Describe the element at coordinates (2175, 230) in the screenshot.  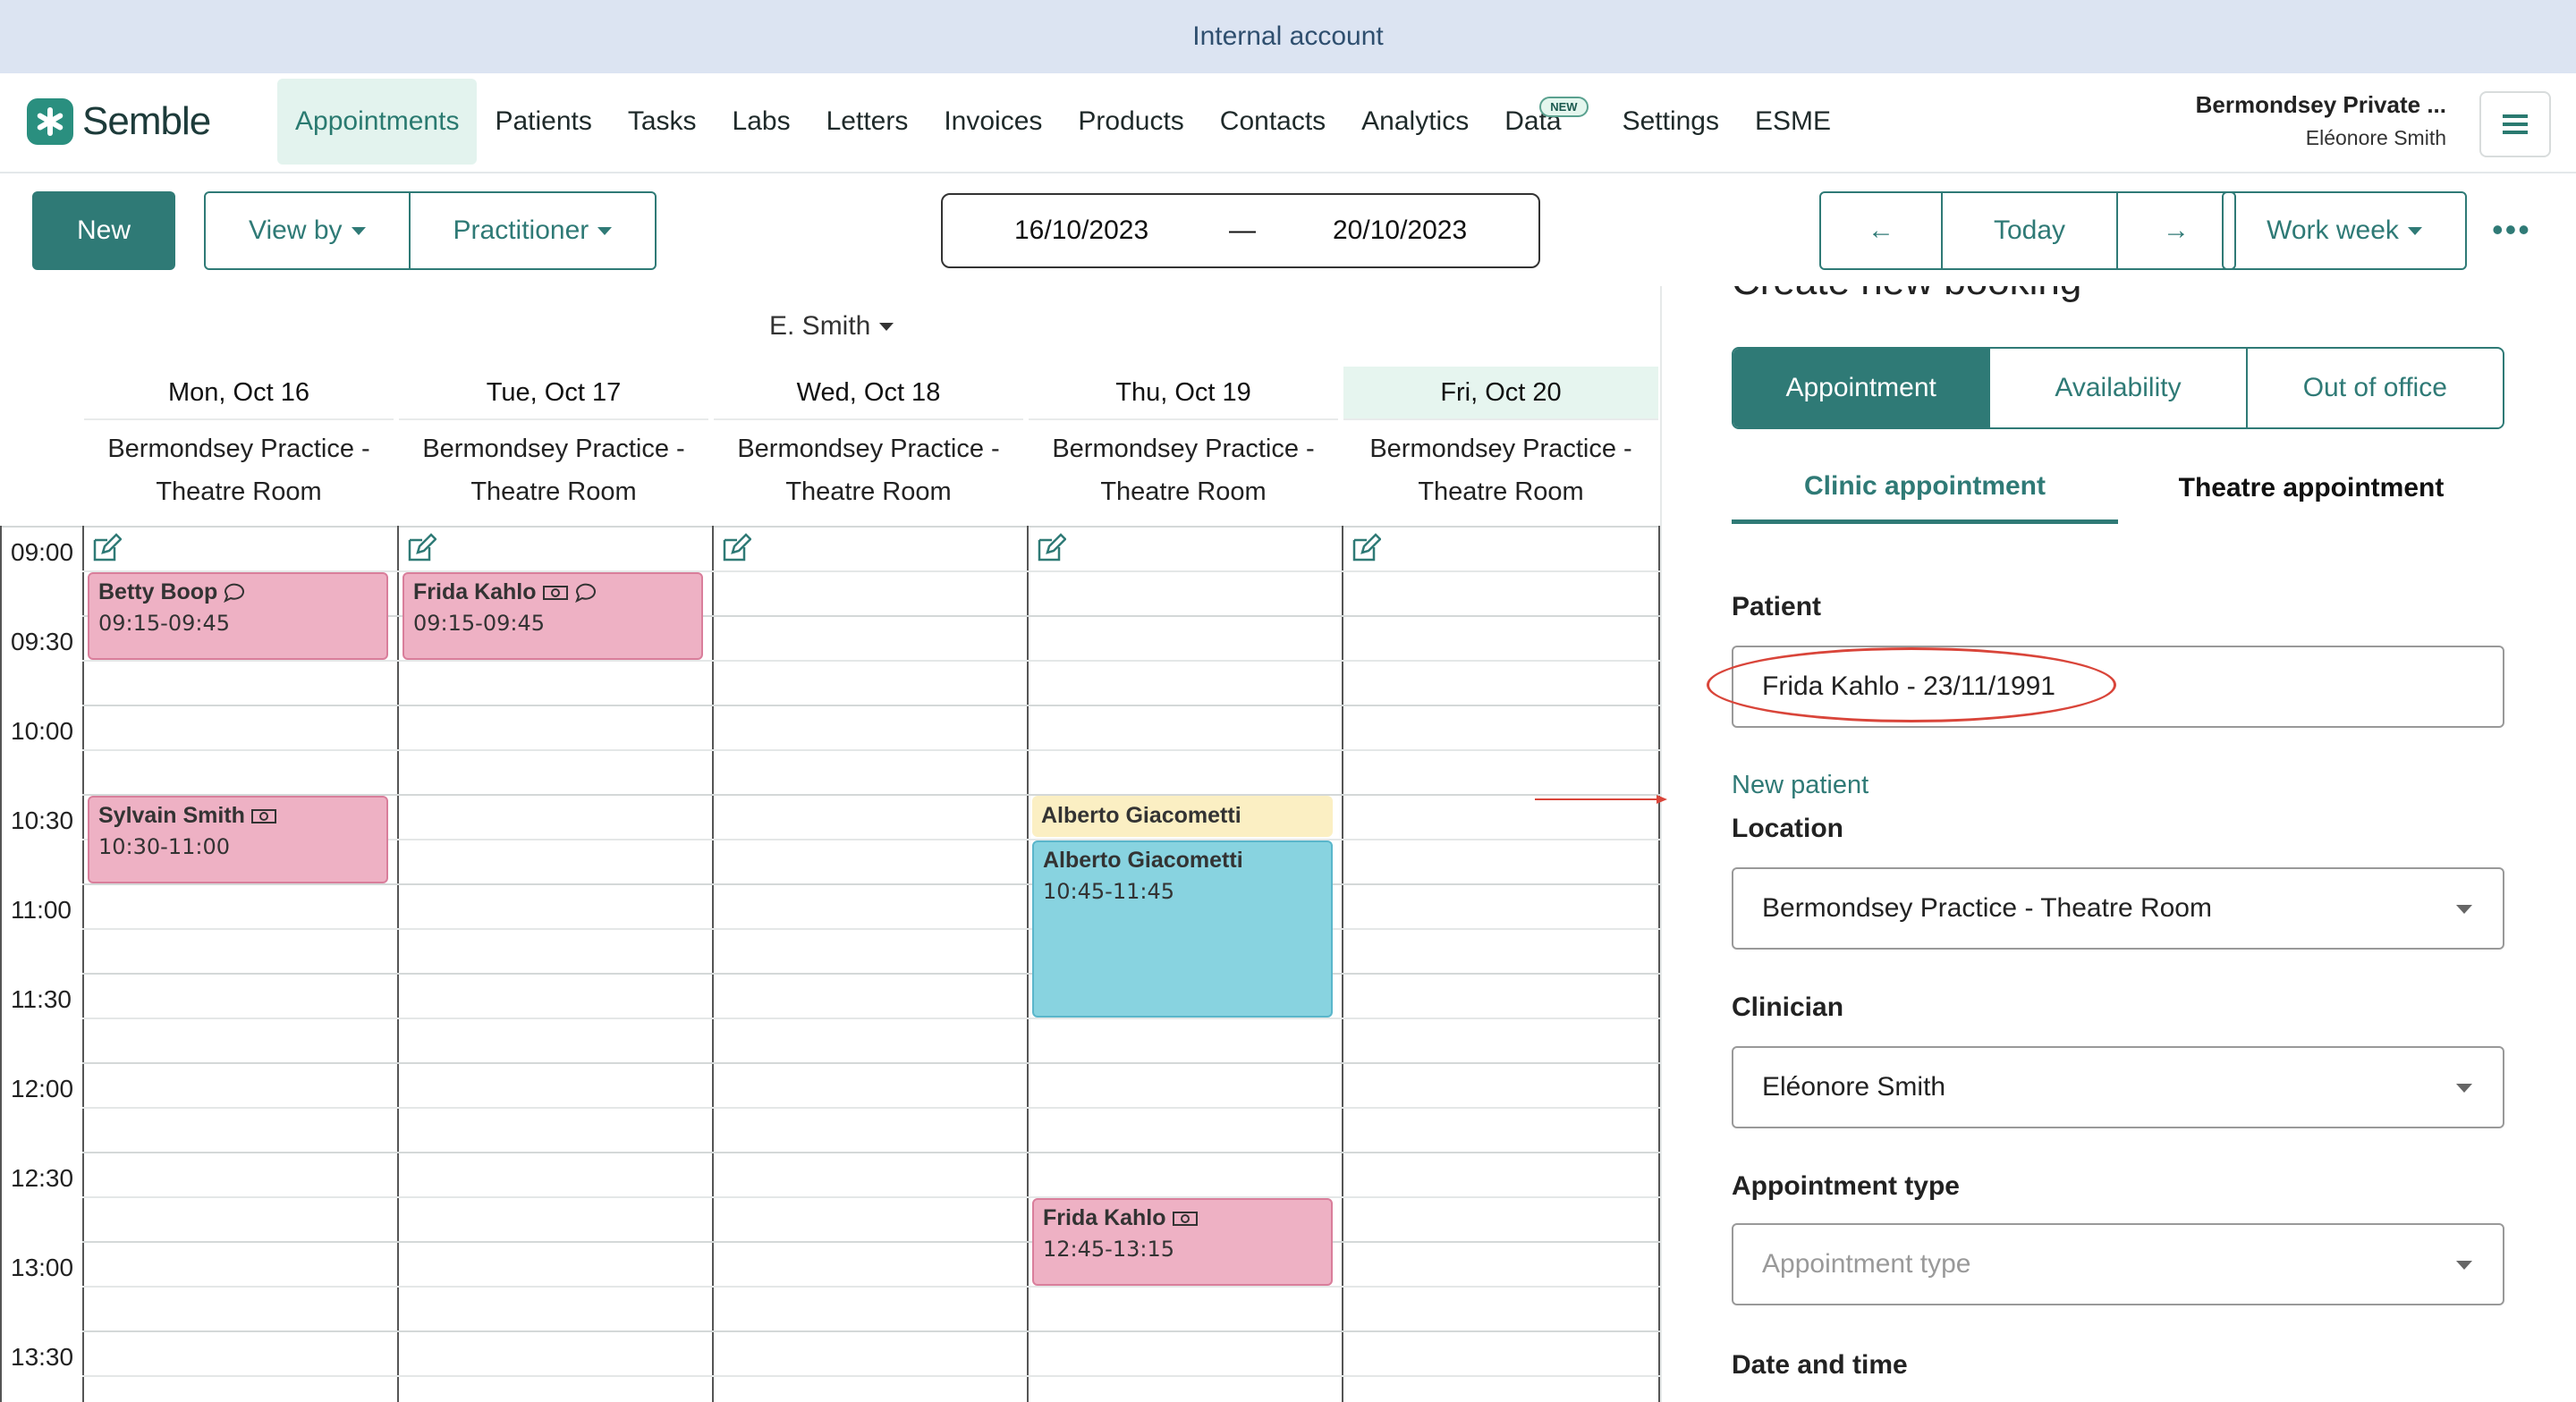
I see `next-week-button: →` at that location.